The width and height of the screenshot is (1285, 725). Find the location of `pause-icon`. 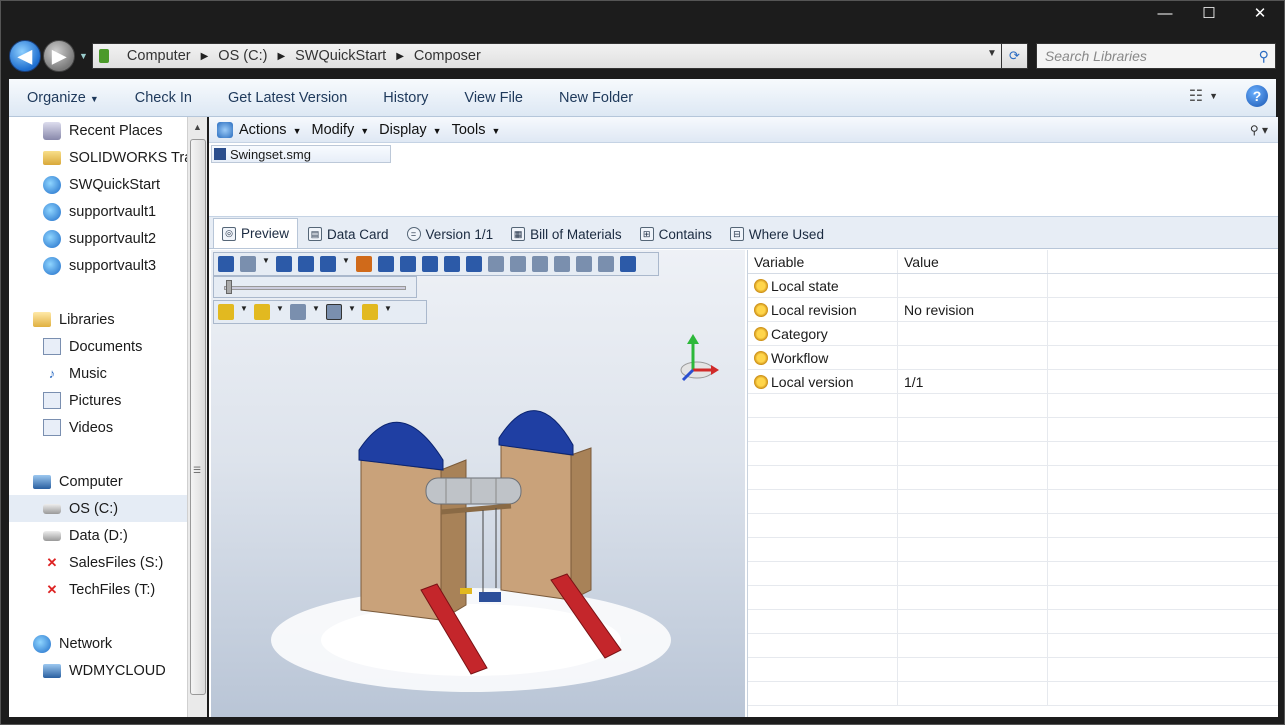

pause-icon is located at coordinates (562, 264).